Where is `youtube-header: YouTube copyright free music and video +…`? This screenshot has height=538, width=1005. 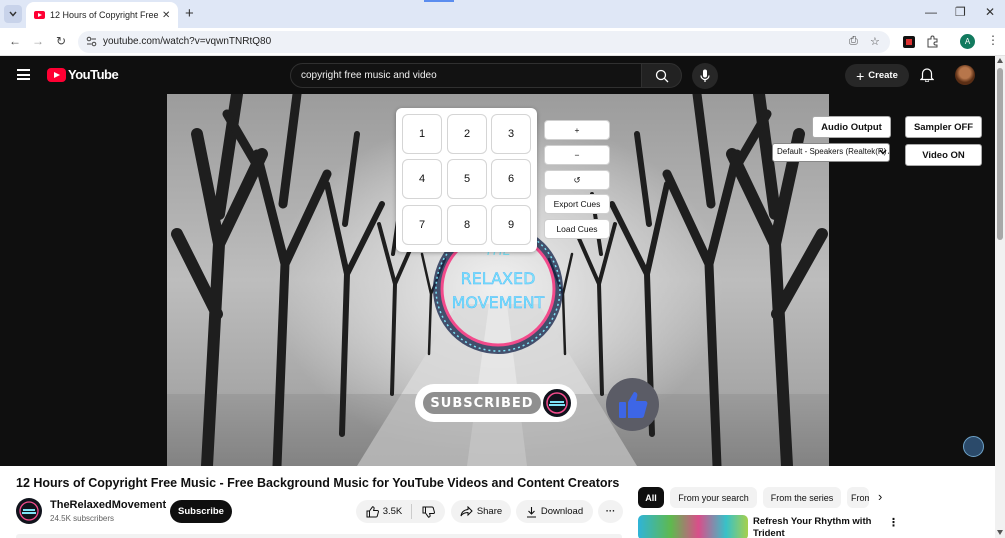 youtube-header: YouTube copyright free music and video +… is located at coordinates (497, 75).